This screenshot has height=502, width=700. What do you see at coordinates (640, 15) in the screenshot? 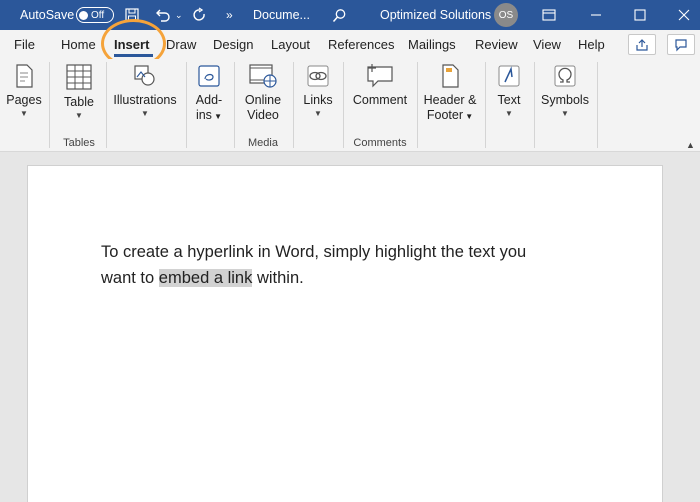
I see `maximize-icon` at bounding box center [640, 15].